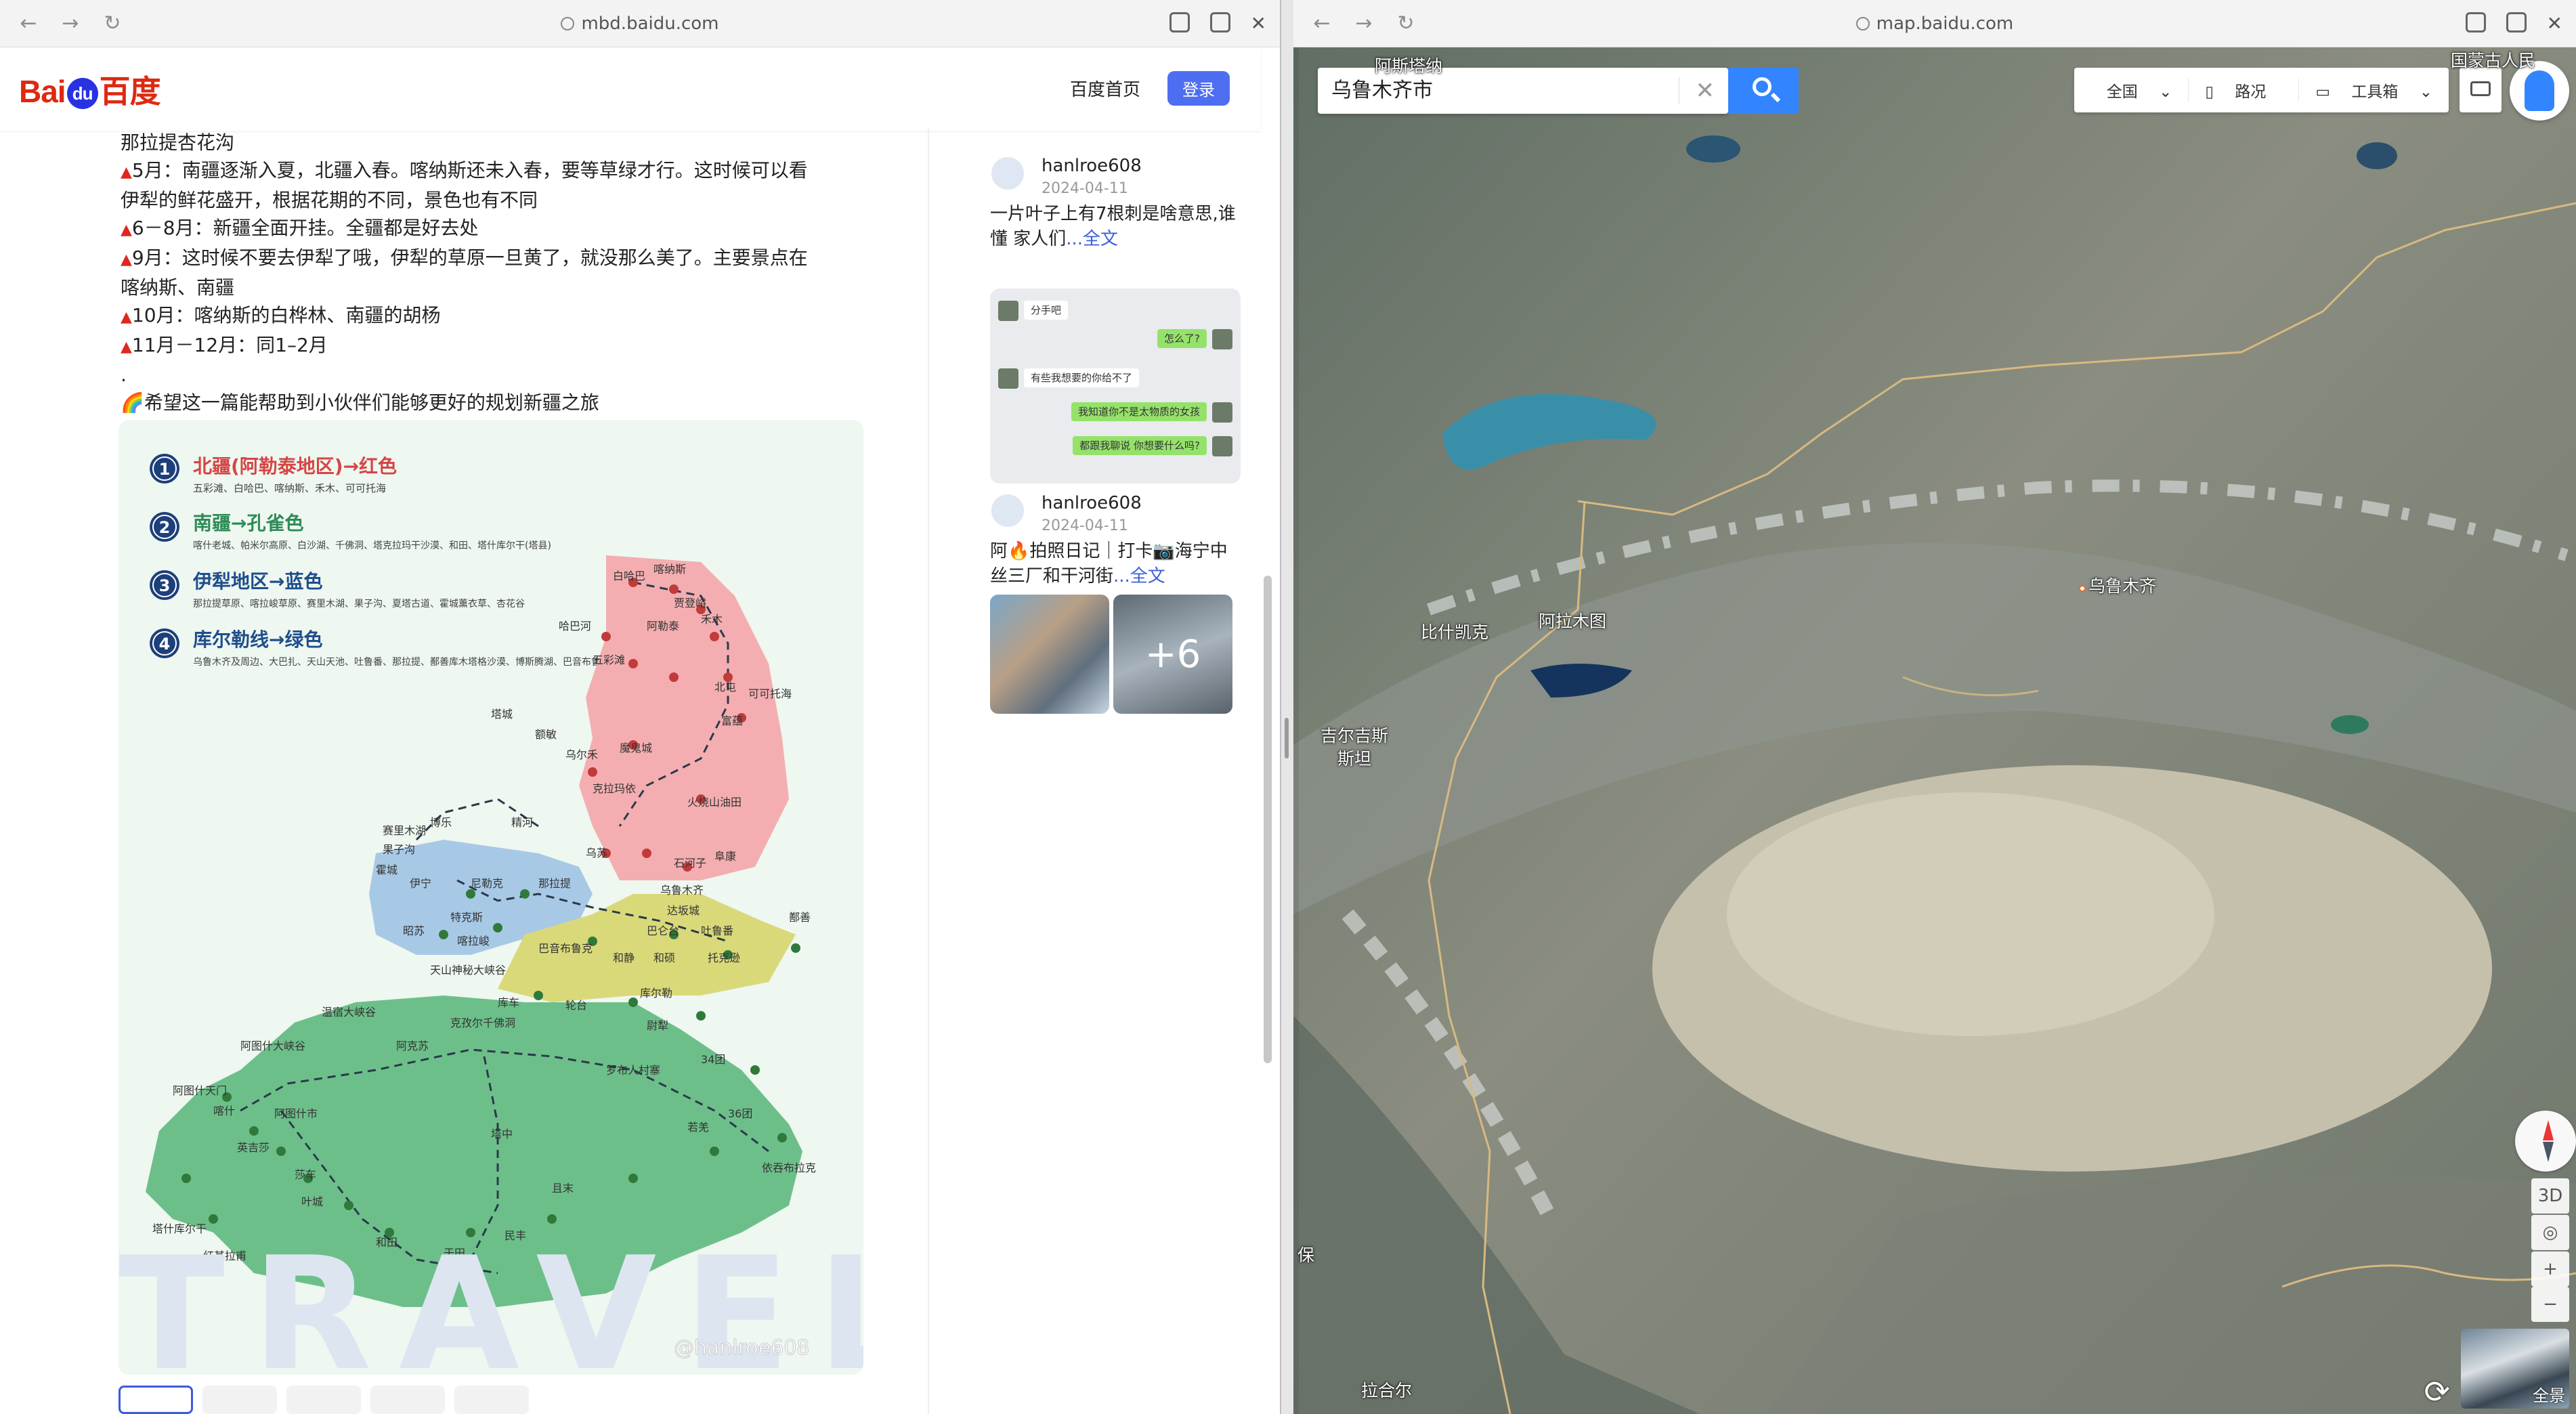 This screenshot has width=2576, height=1414. Describe the element at coordinates (1862, 23) in the screenshot. I see `link-icon` at that location.